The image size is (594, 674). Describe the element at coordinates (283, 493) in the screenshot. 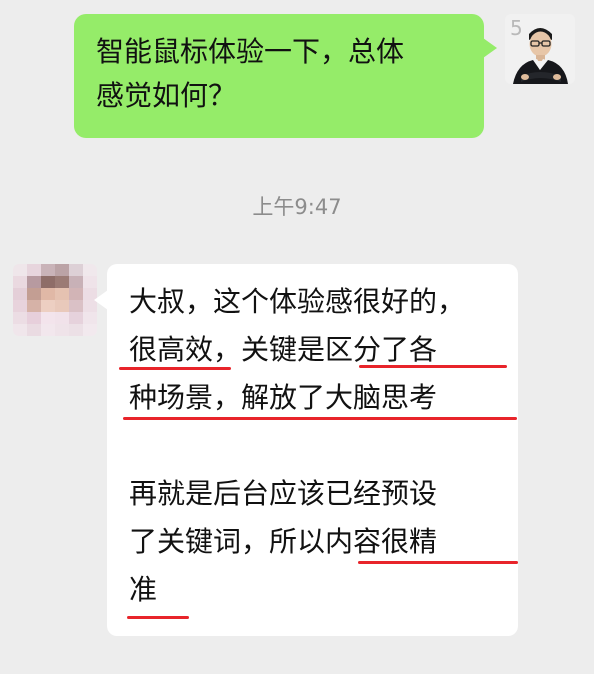

I see `message-line: 再就是后台应该已经预设` at that location.